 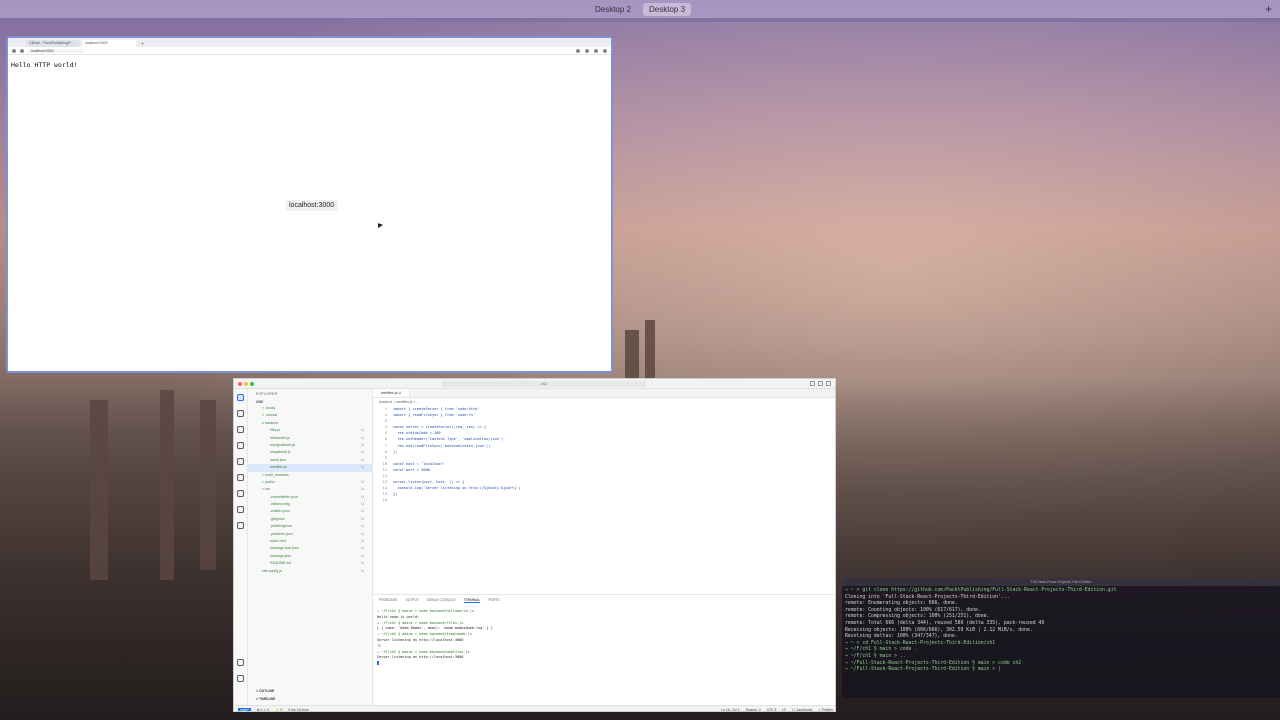 I want to click on file-tree-item: files.js U, so click(x=310, y=430).